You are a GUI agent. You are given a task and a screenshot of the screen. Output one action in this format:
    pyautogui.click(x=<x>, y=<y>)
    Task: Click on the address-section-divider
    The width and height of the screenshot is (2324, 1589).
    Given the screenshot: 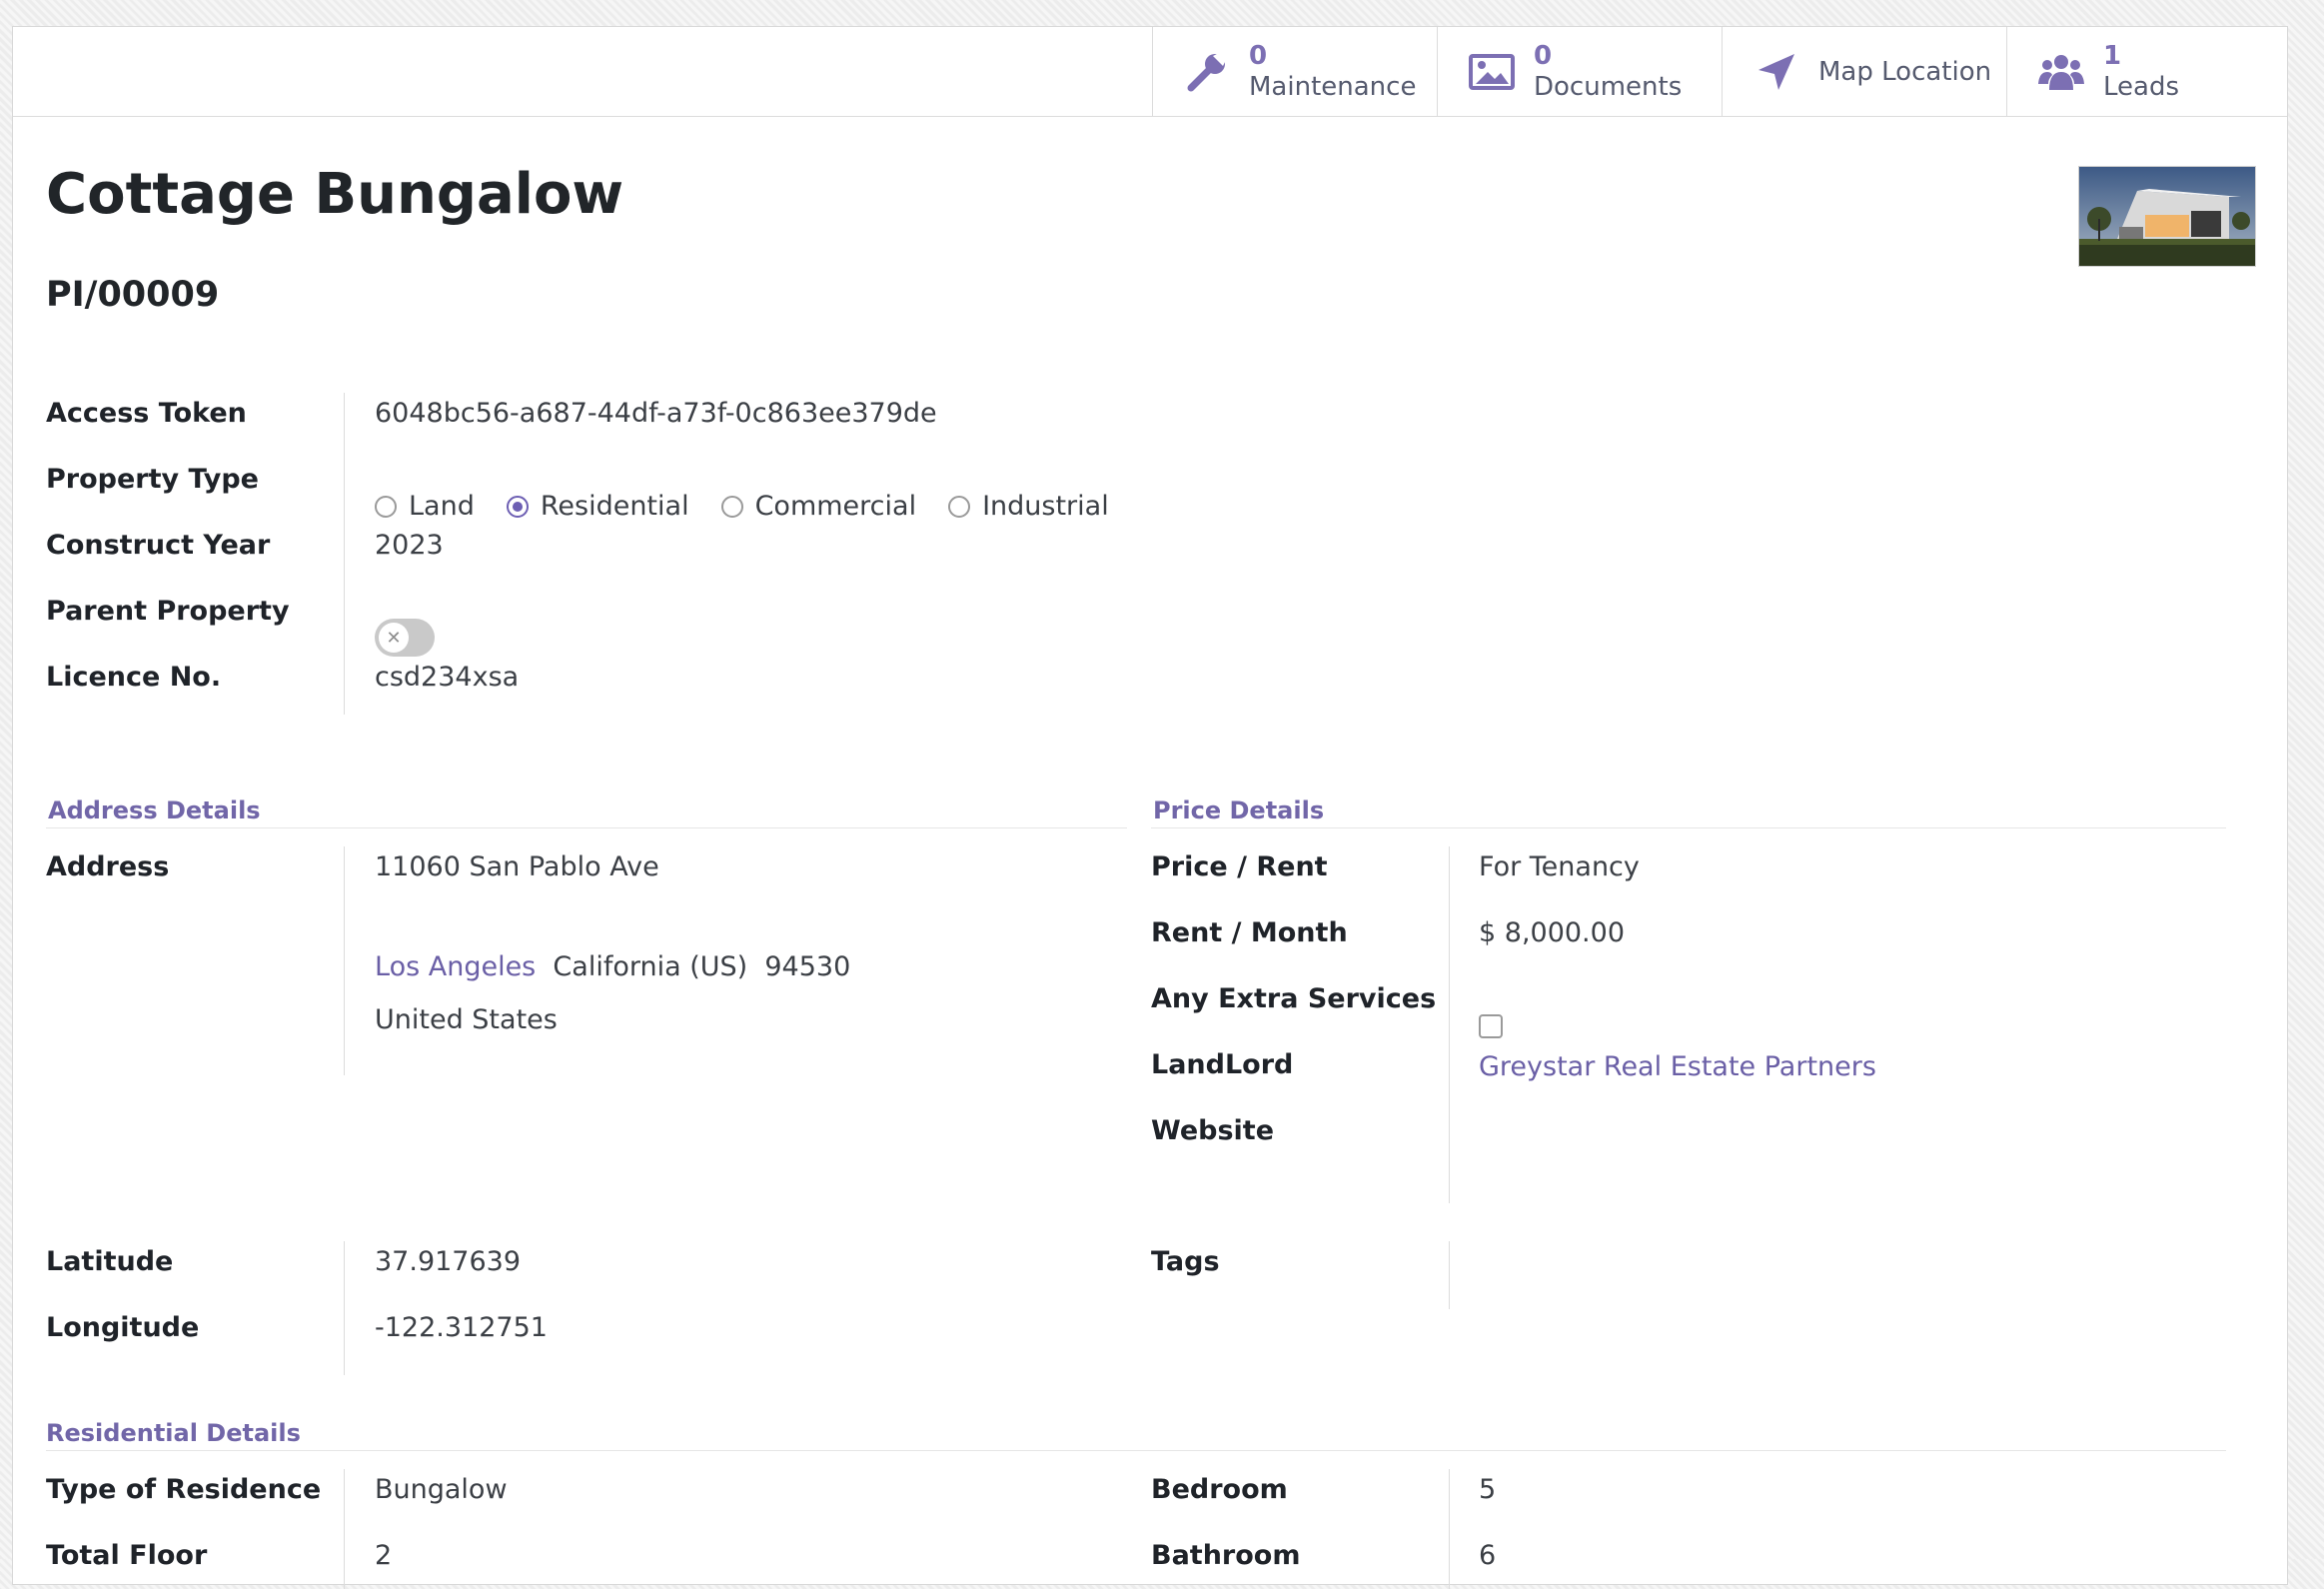 What is the action you would take?
    pyautogui.click(x=586, y=827)
    